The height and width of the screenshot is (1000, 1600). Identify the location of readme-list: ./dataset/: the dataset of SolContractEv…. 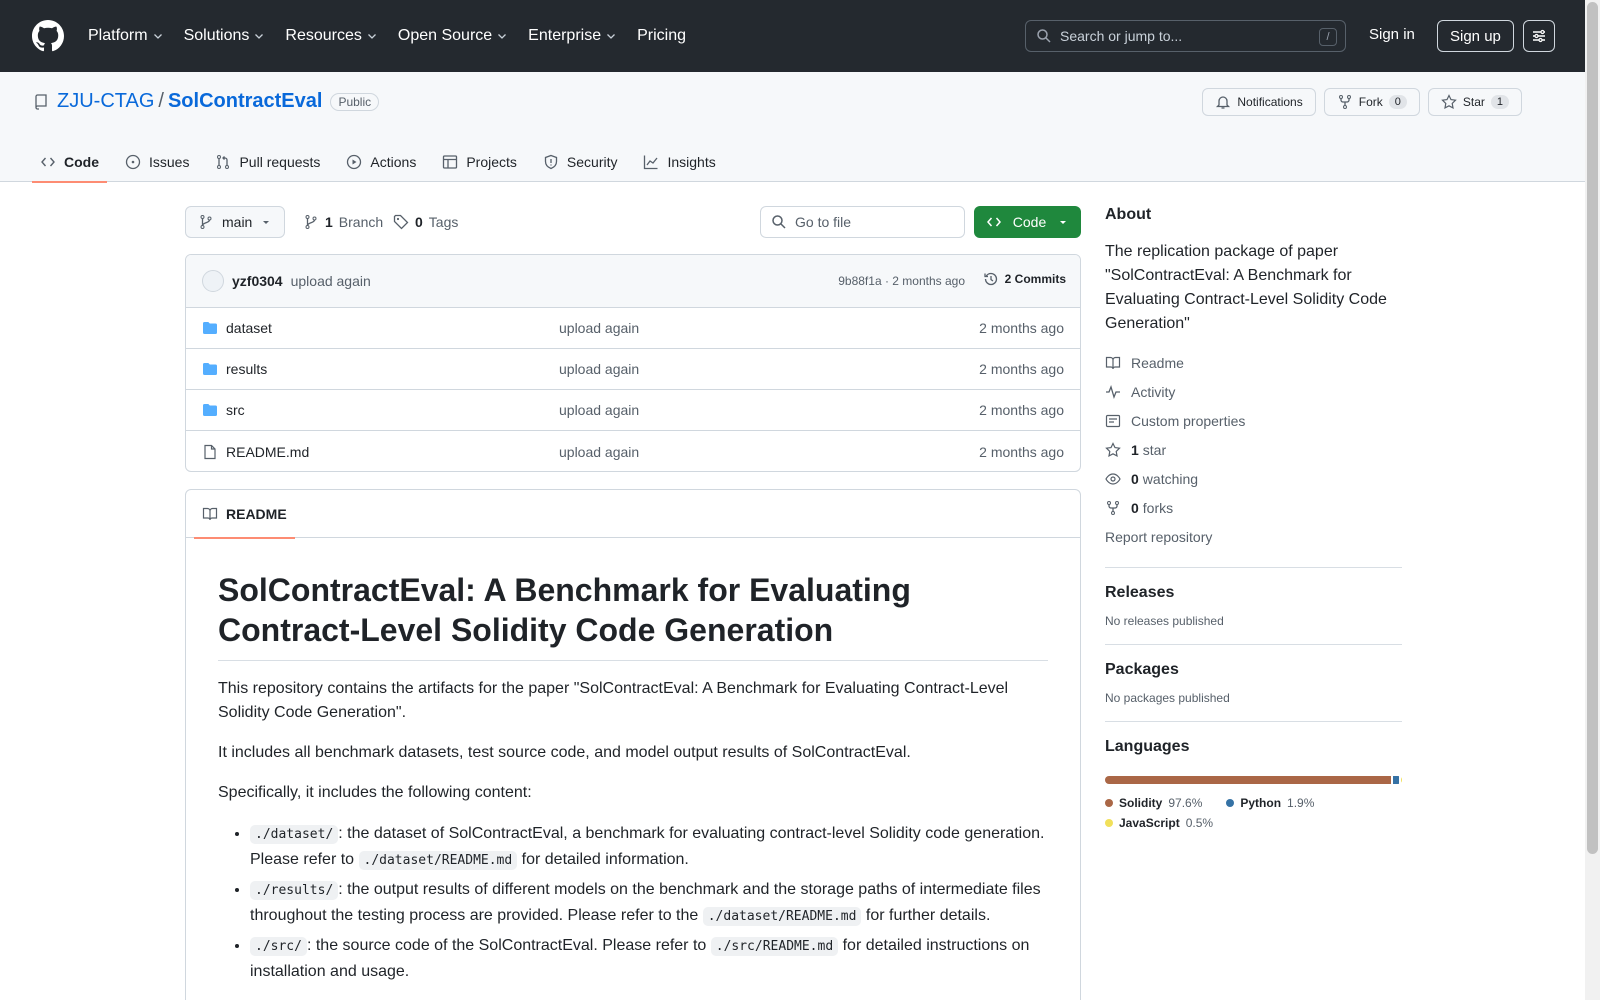
(633, 902).